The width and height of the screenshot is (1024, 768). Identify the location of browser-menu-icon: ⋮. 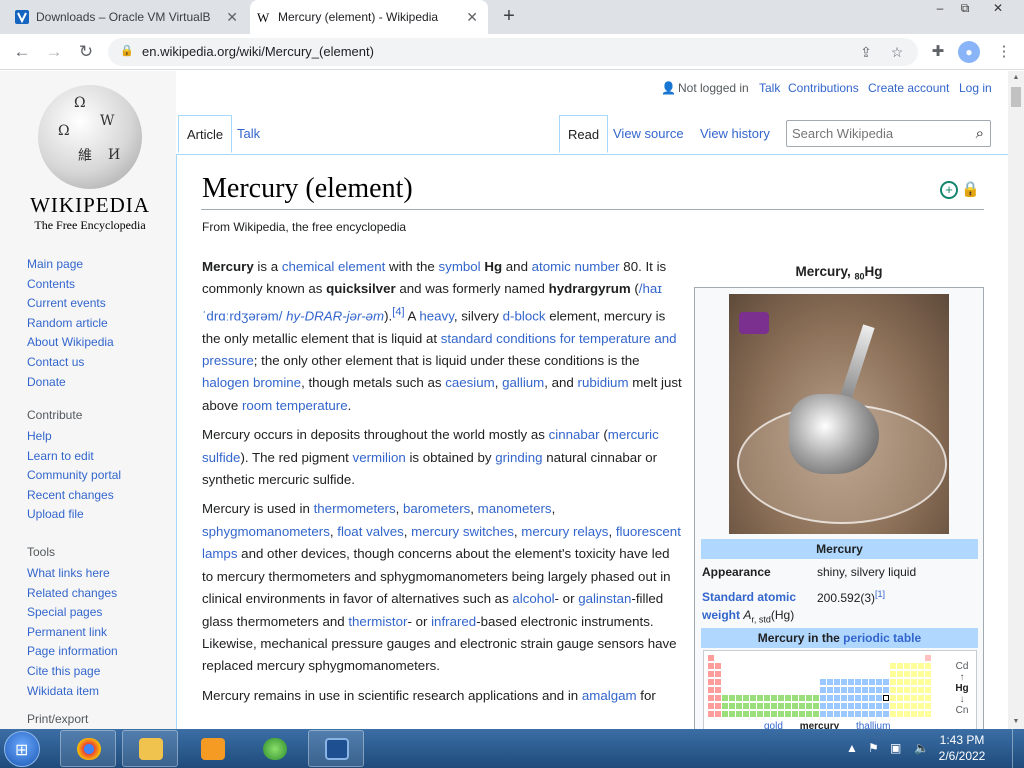
(1004, 52).